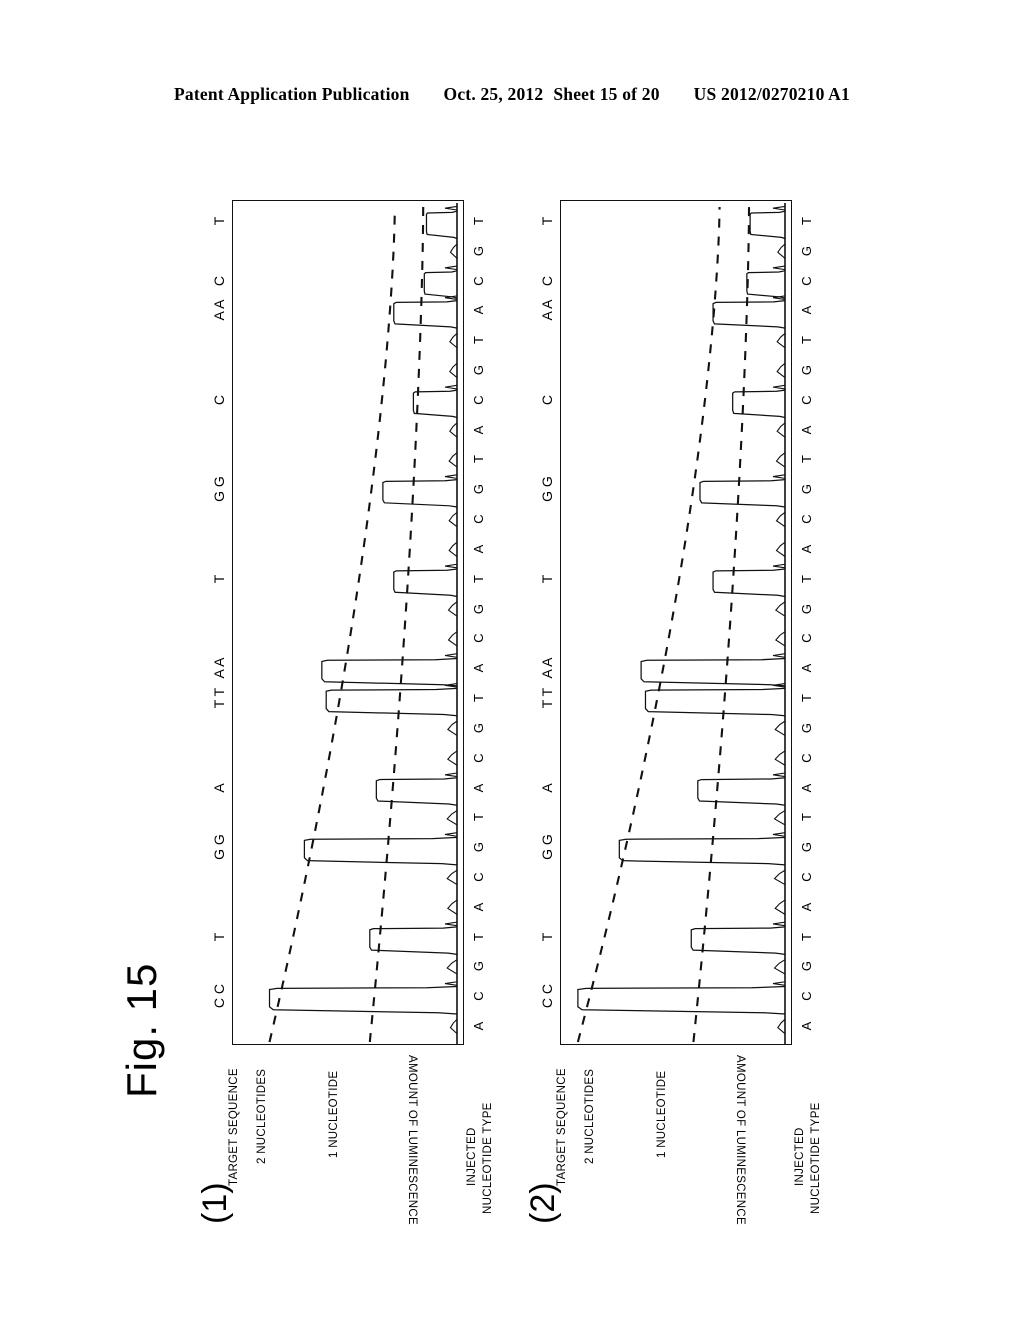 Image resolution: width=1024 pixels, height=1320 pixels. I want to click on panel-1-target-sequence-rail: C CTG GAT TA ATG GCA ACT, so click(219, 622).